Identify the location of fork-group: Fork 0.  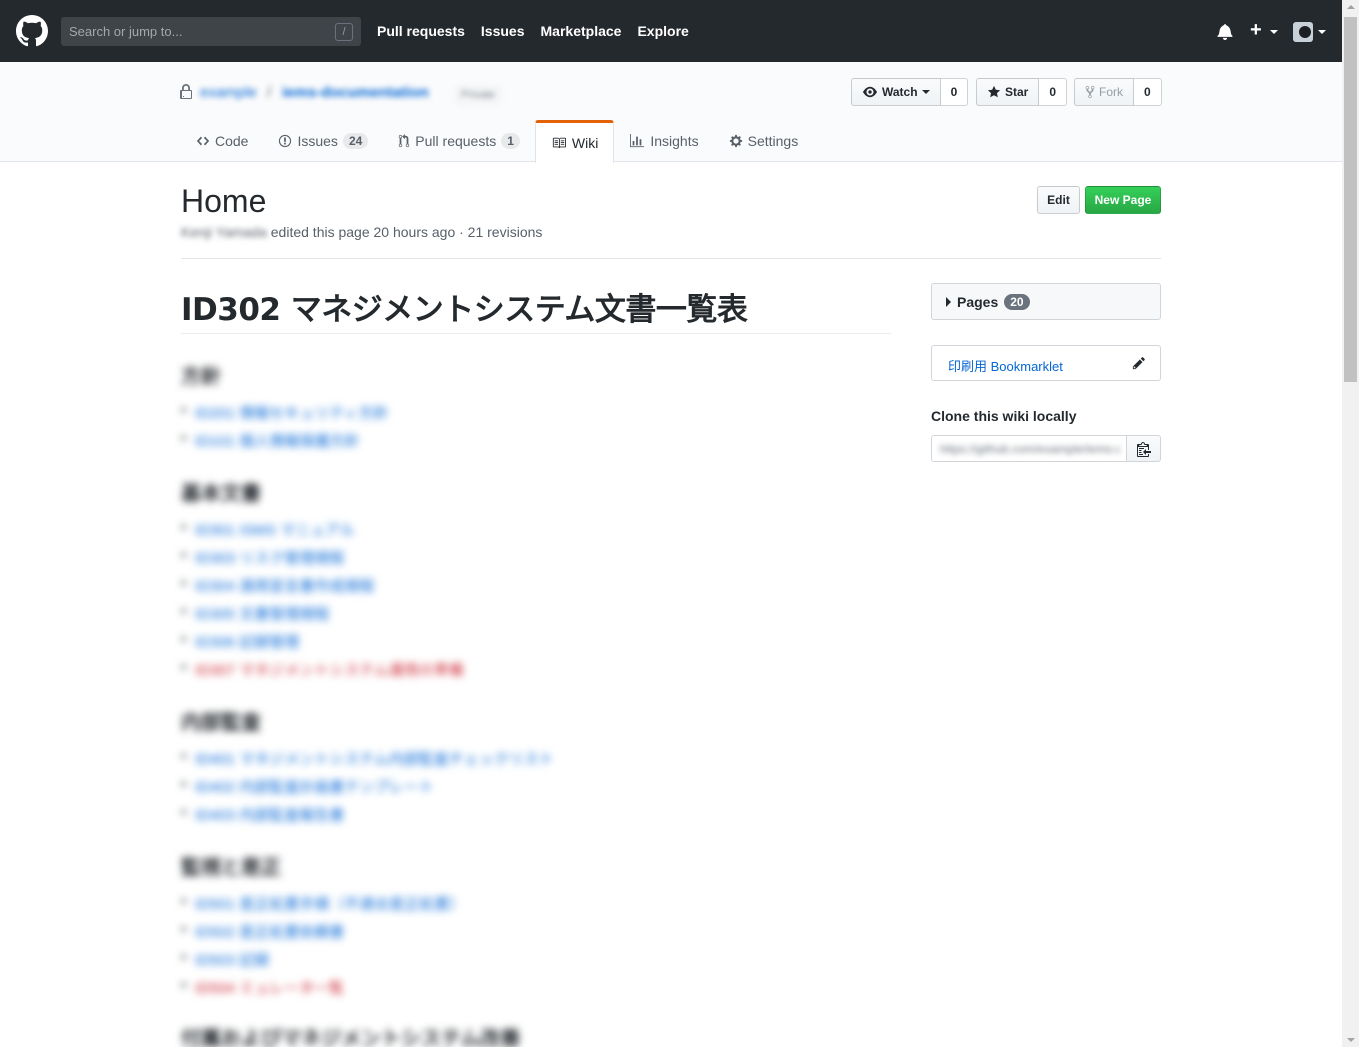
(1118, 92).